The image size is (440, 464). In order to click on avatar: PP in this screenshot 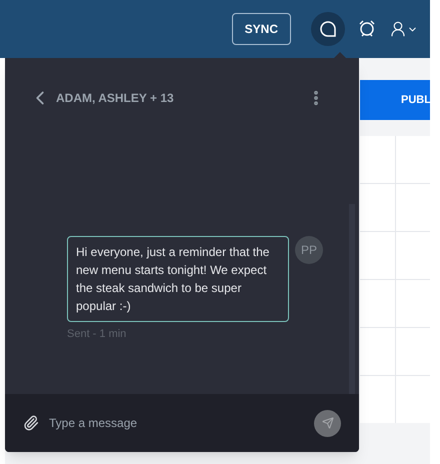, I will do `click(309, 250)`.